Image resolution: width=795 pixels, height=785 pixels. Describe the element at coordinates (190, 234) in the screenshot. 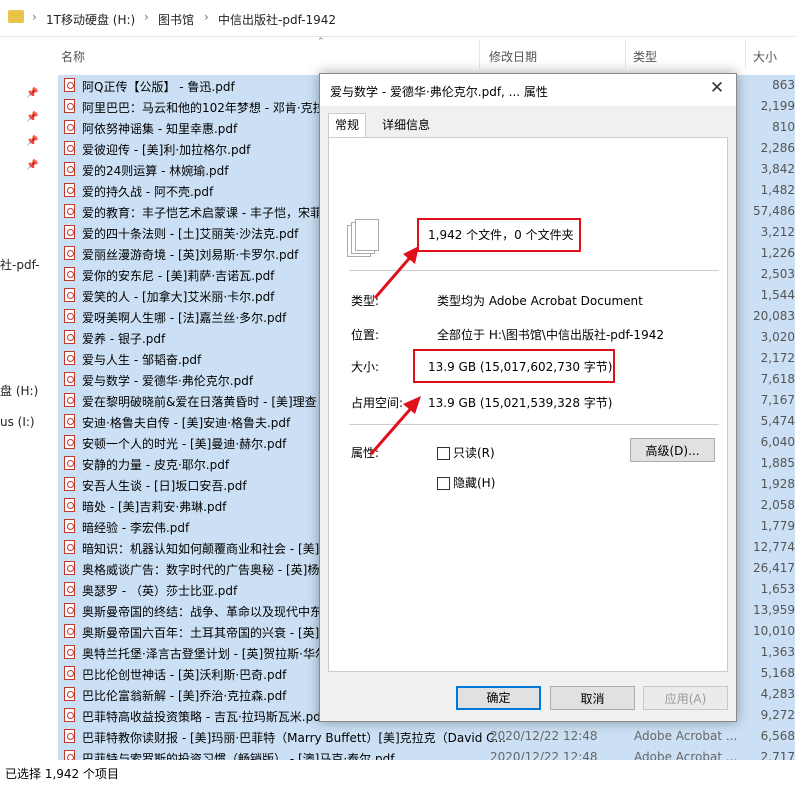

I see `file-name: 爱的四十条法则 - [土]艾丽芙·沙法克.pdf` at that location.